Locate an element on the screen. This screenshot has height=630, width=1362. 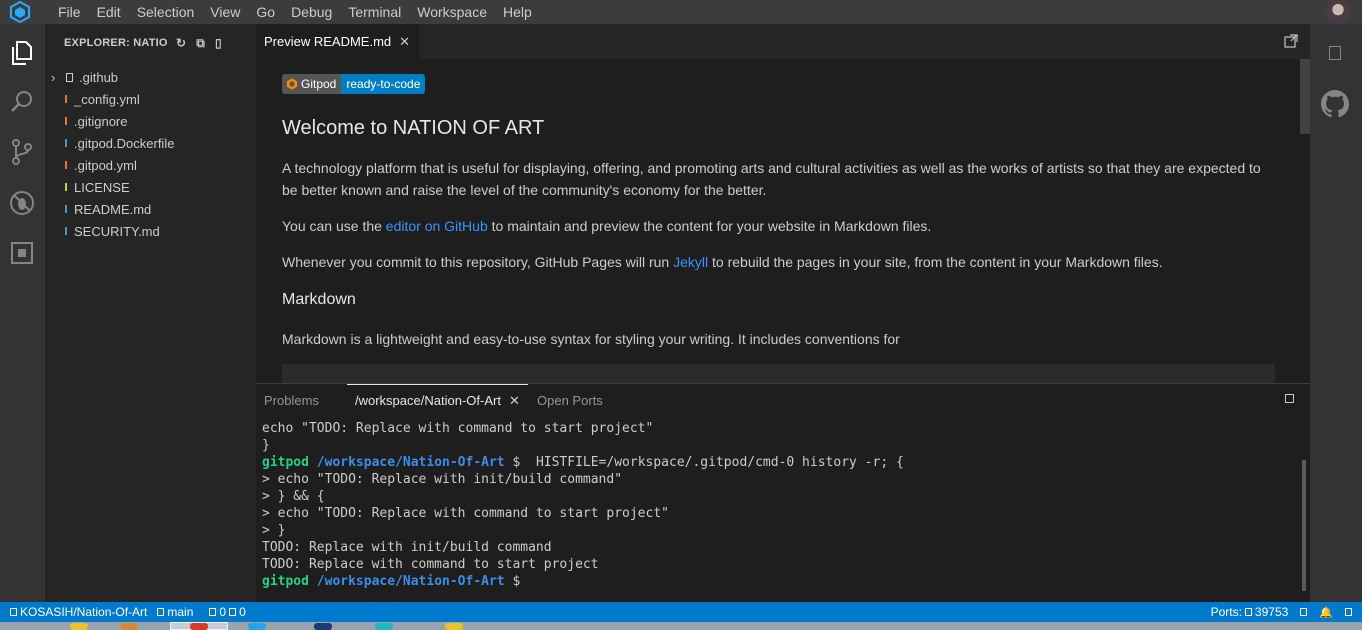
repo-status: KOSASIH/Nation-Of-Art is located at coordinates (78, 612).